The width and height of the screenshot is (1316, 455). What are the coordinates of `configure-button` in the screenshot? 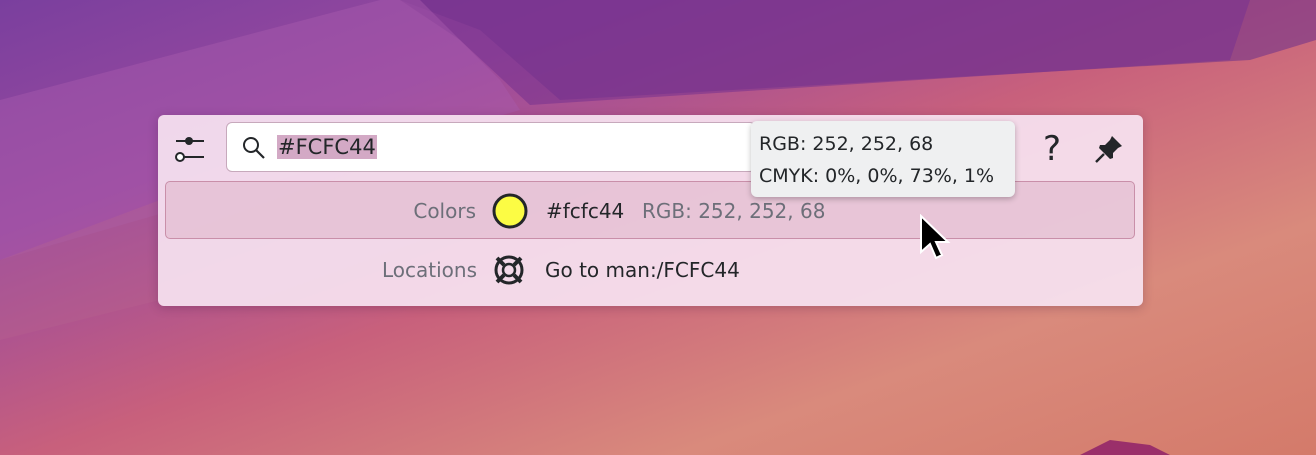 It's located at (190, 149).